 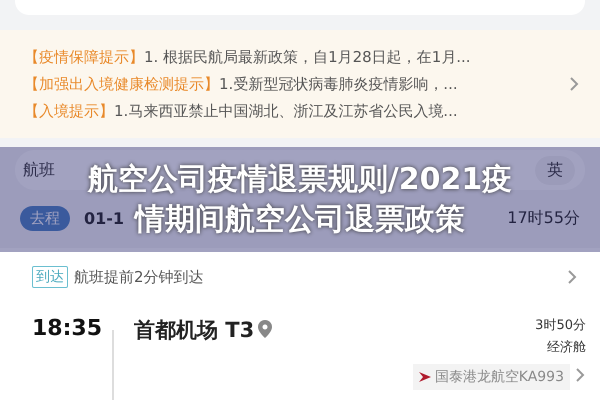 I want to click on location-pin-icon, so click(x=265, y=330).